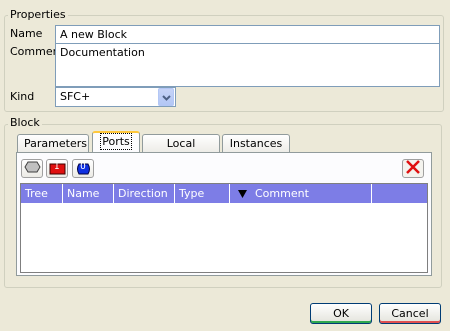 The image size is (450, 331). Describe the element at coordinates (202, 193) in the screenshot. I see `column-header-type: Type` at that location.